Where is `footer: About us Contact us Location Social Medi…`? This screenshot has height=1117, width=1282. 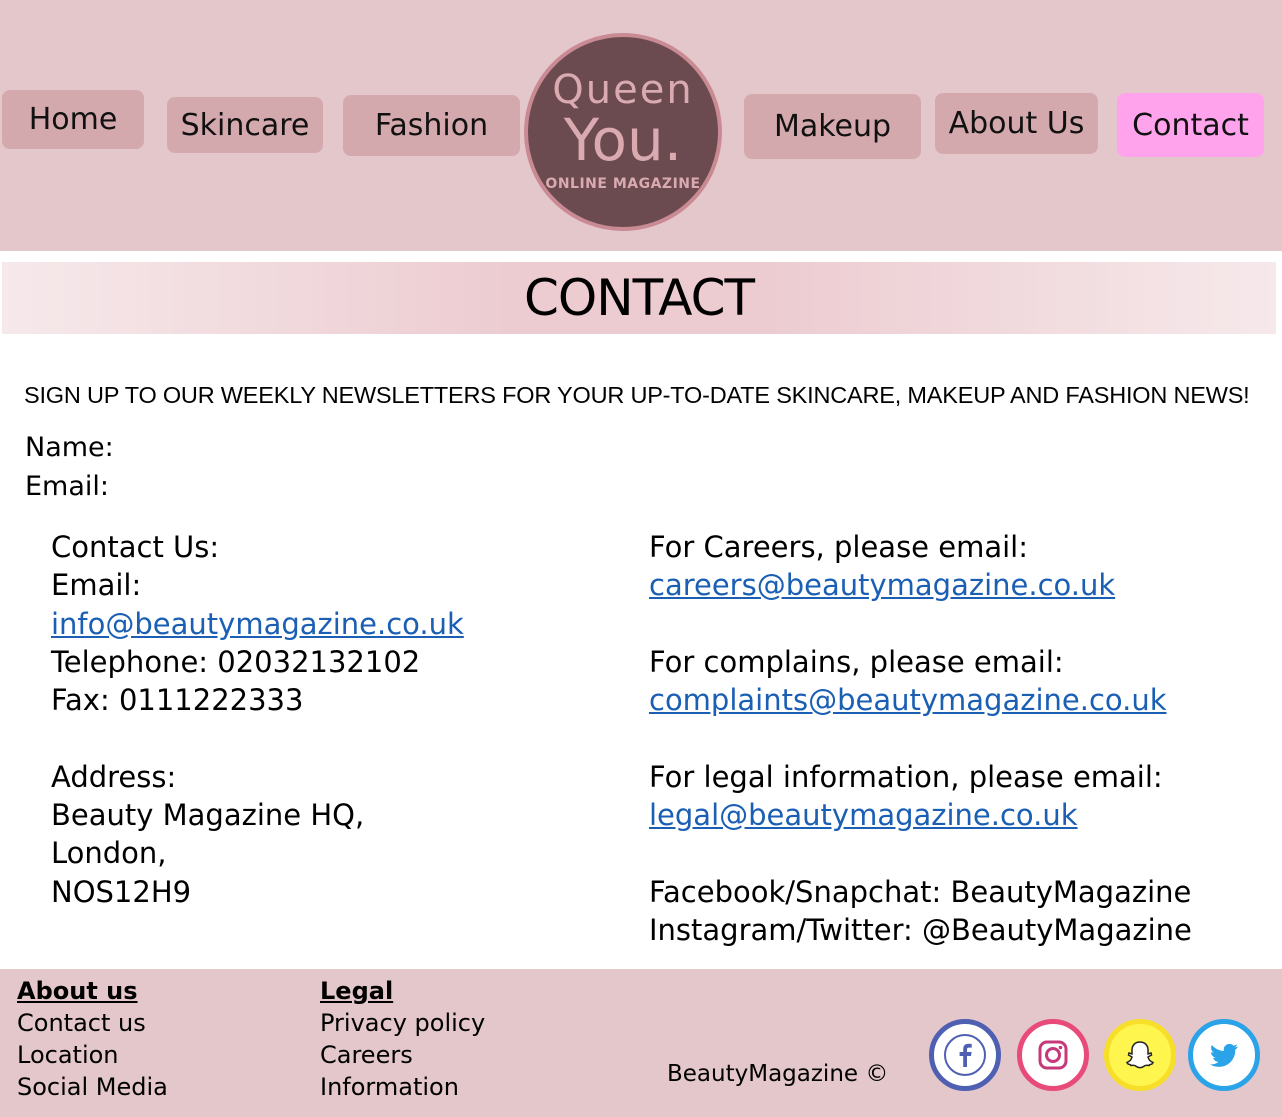 footer: About us Contact us Location Social Medi… is located at coordinates (641, 1043).